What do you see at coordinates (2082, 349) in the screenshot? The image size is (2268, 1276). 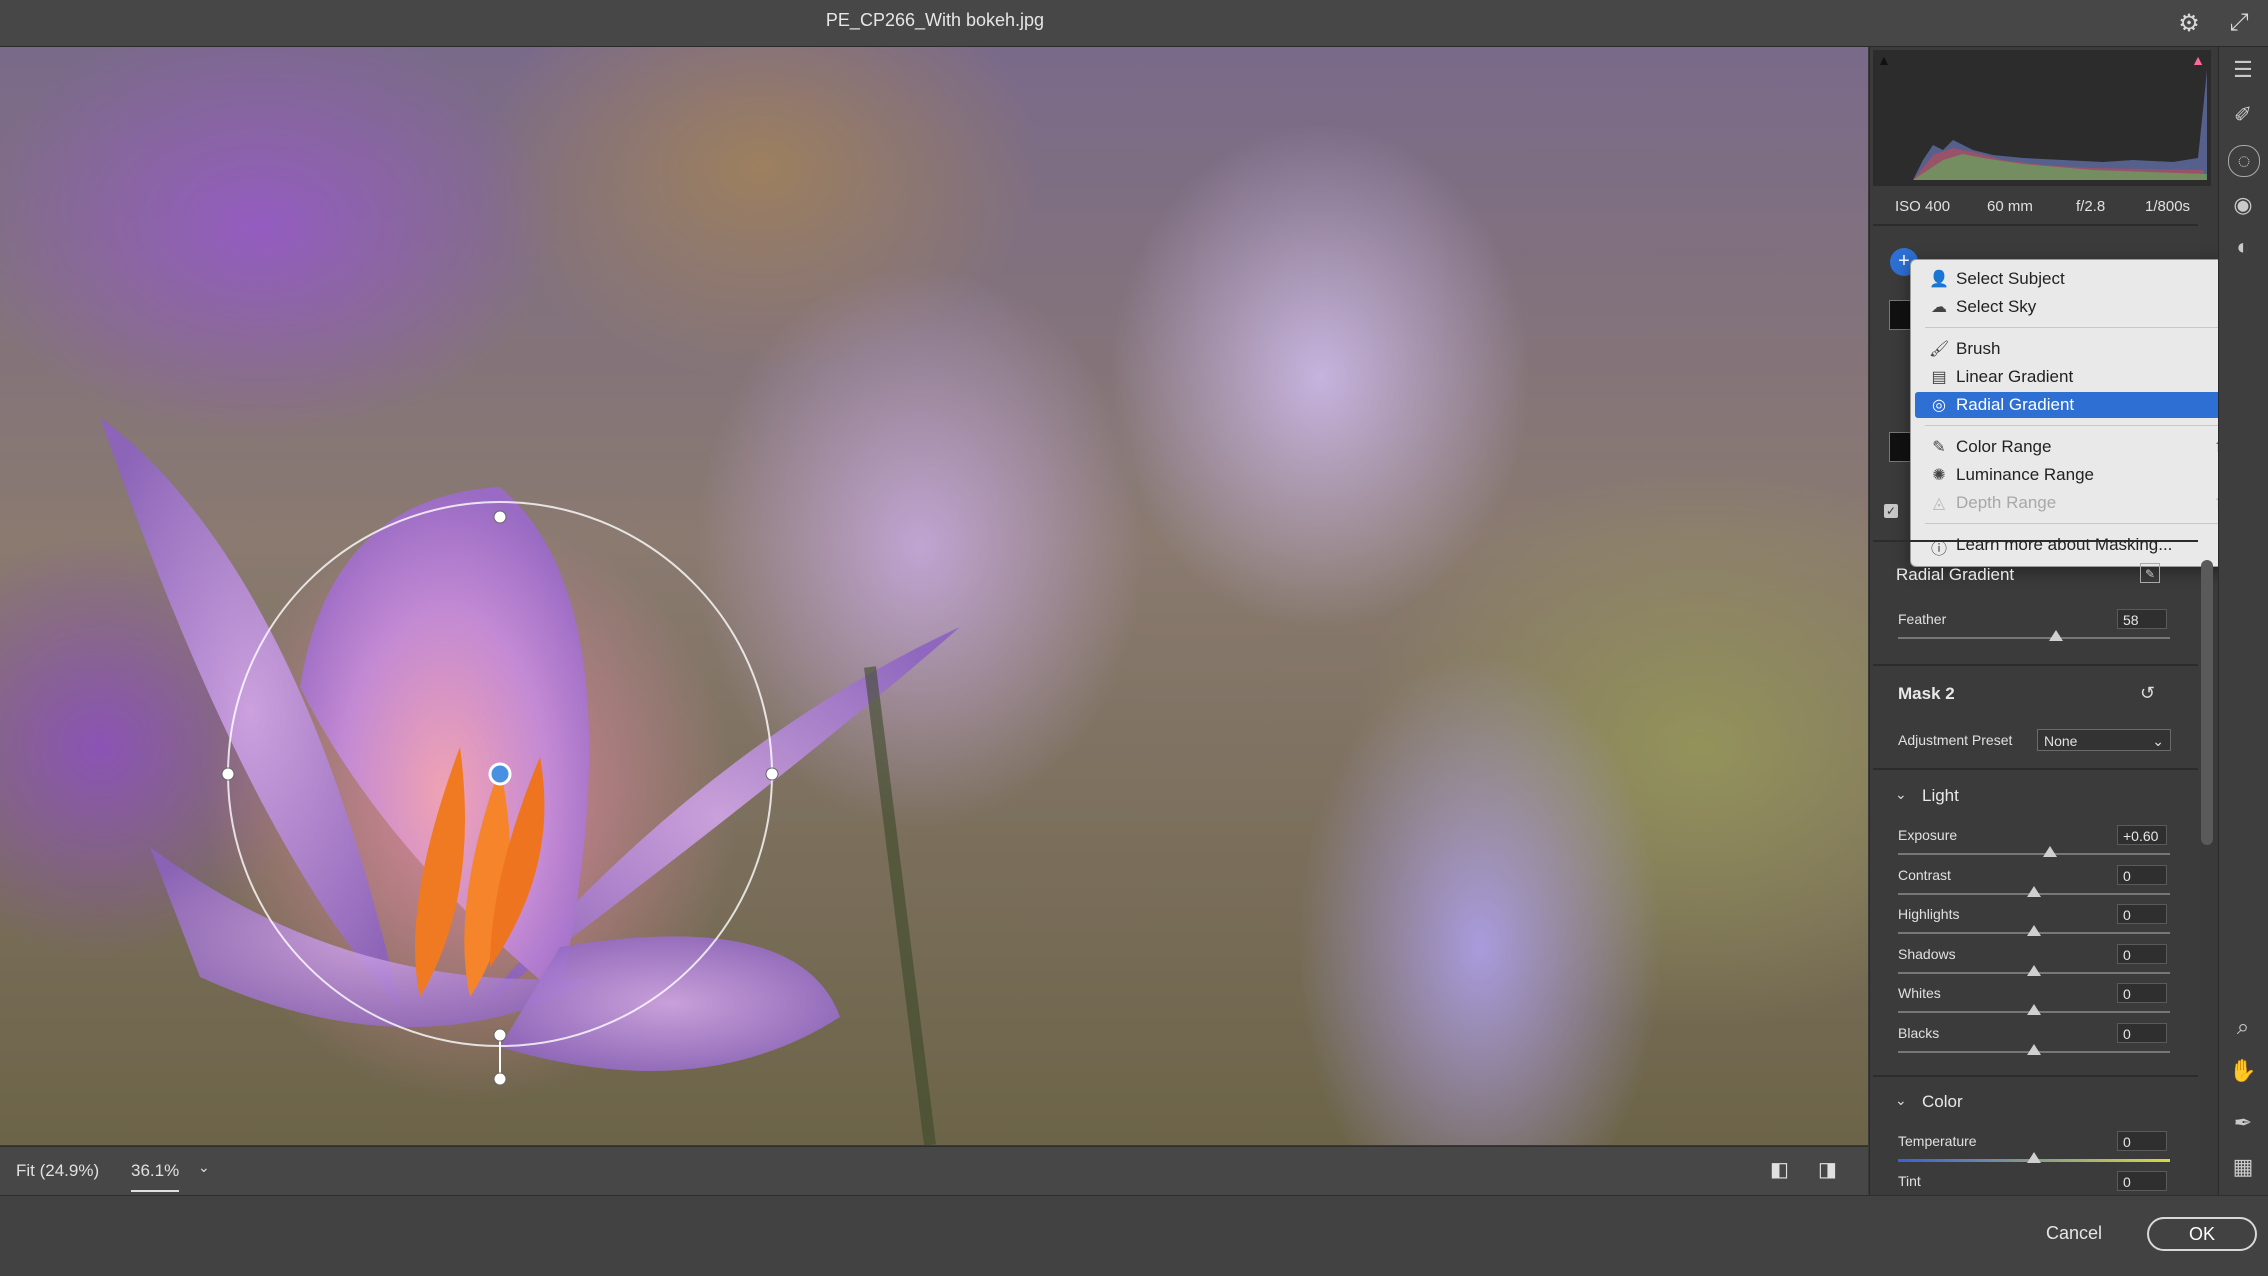 I see `menu-item-brush: 🖌 Brush K` at bounding box center [2082, 349].